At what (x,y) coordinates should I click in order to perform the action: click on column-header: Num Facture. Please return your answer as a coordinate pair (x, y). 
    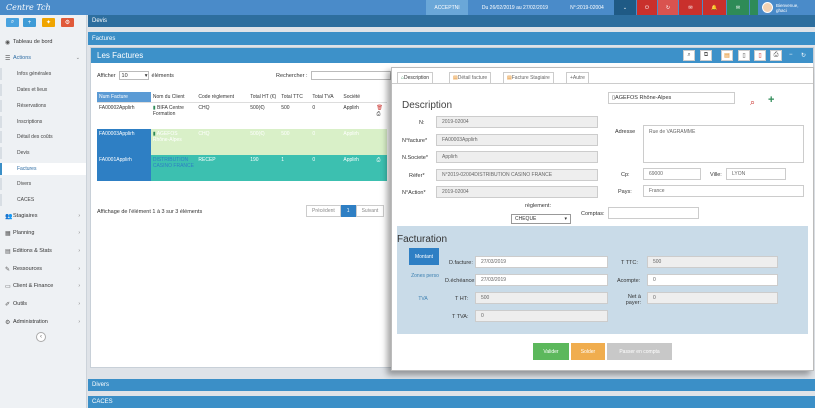
    Looking at the image, I should click on (124, 97).